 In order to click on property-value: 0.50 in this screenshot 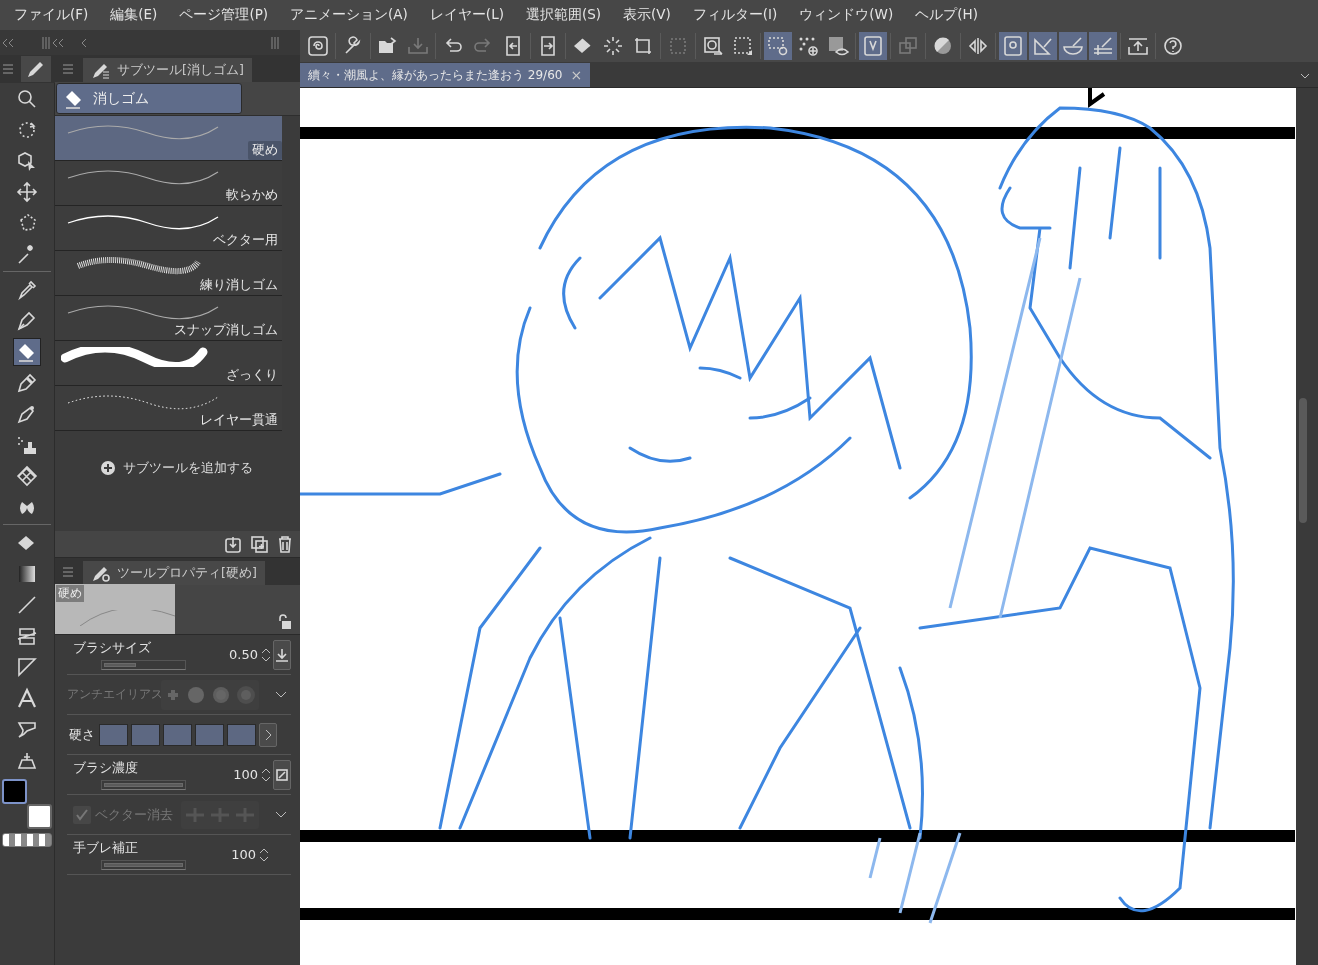, I will do `click(243, 654)`.